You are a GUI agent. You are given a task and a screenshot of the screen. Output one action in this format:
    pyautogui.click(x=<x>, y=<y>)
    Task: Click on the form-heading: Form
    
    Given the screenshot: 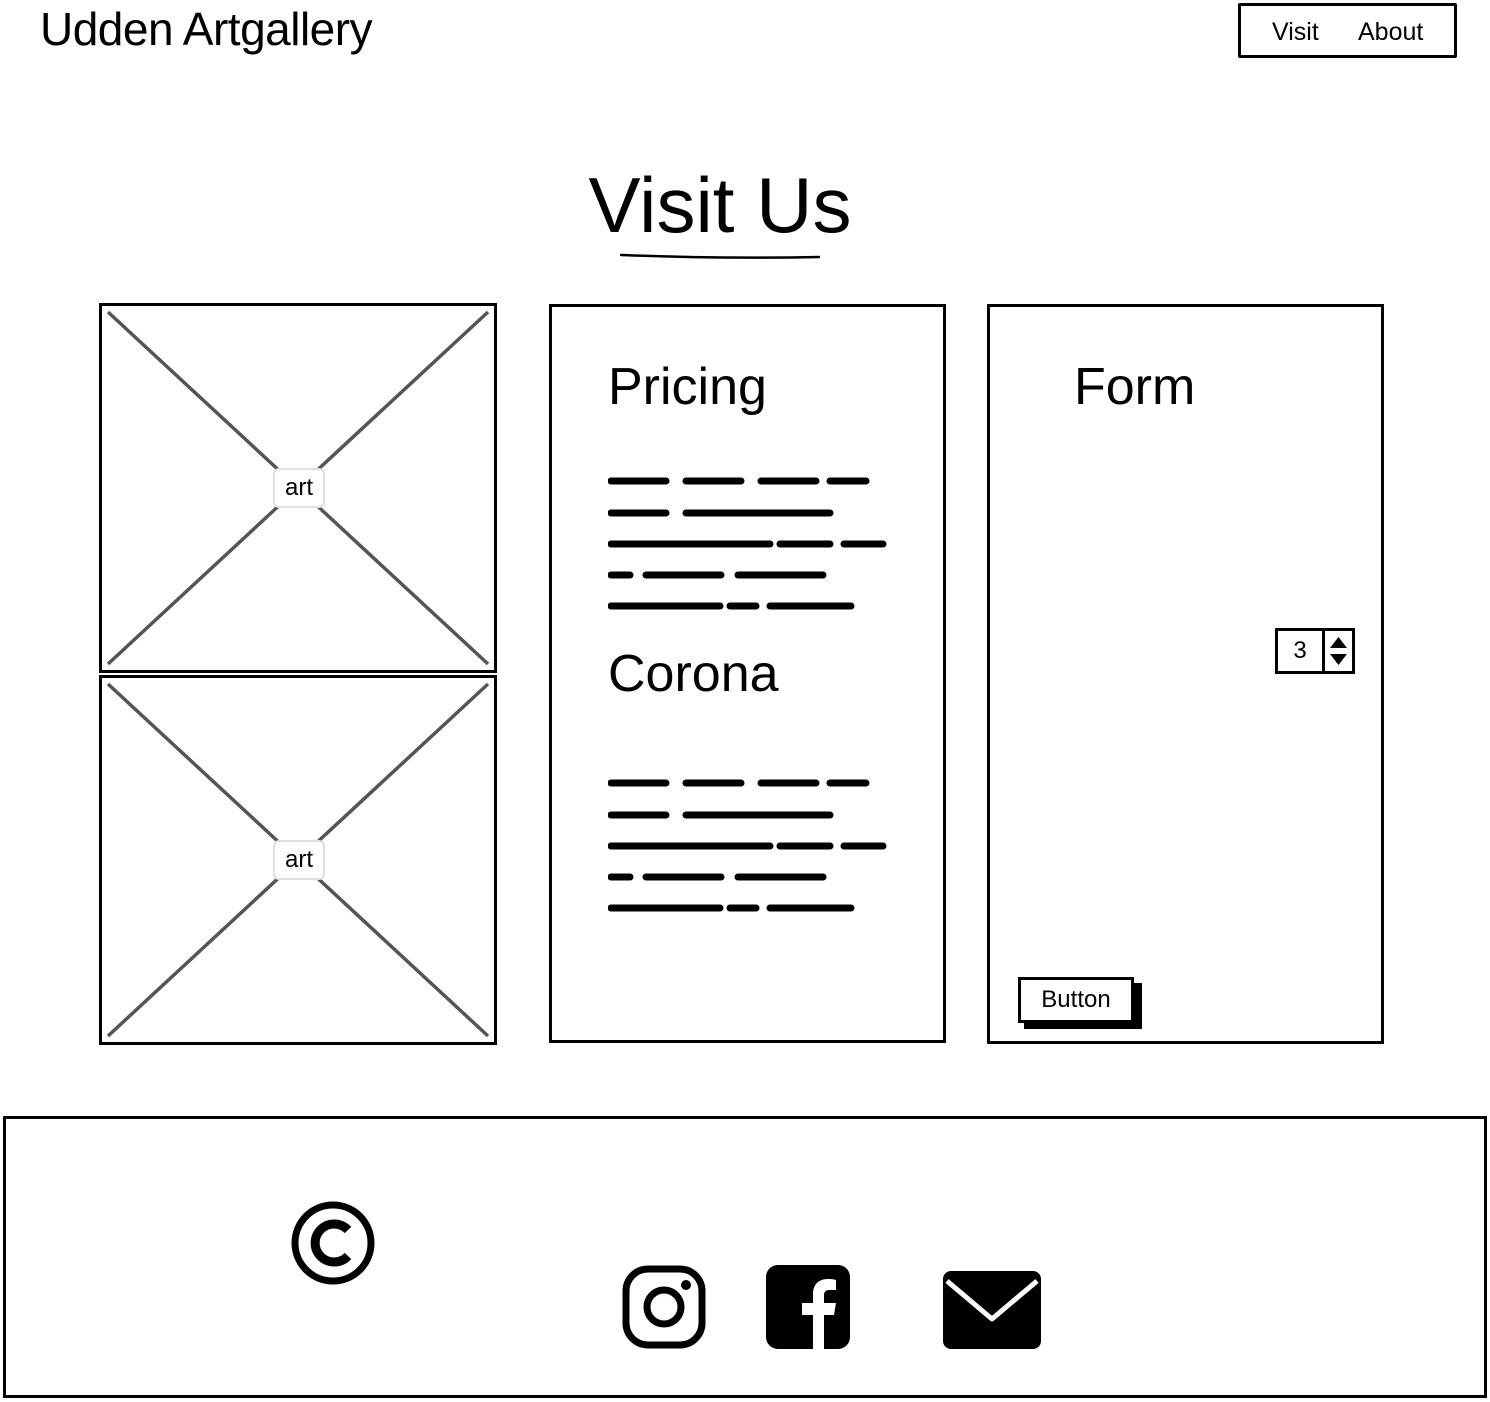 What is the action you would take?
    pyautogui.click(x=1135, y=387)
    